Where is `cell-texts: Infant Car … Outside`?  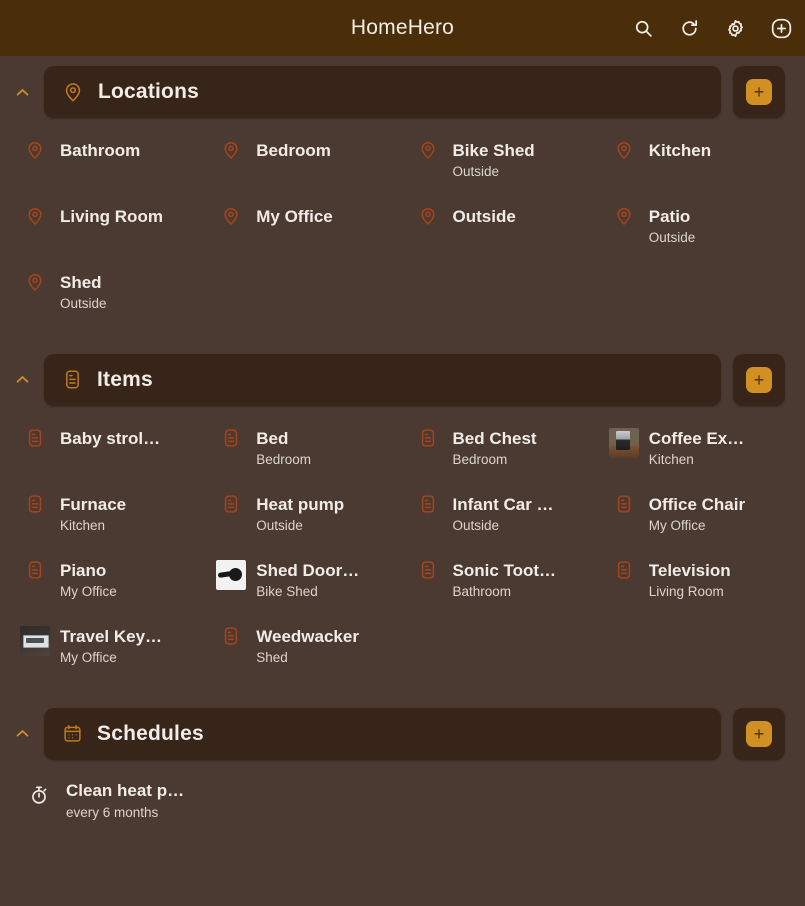 cell-texts: Infant Car … Outside is located at coordinates (503, 515).